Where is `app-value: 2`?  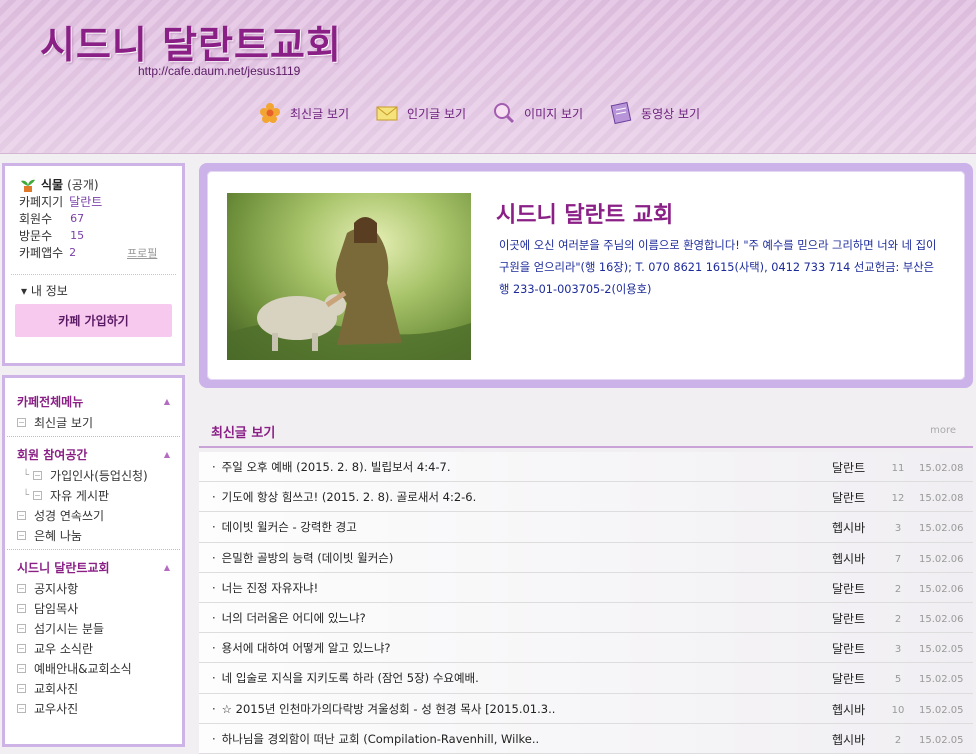
app-value: 2 is located at coordinates (73, 252).